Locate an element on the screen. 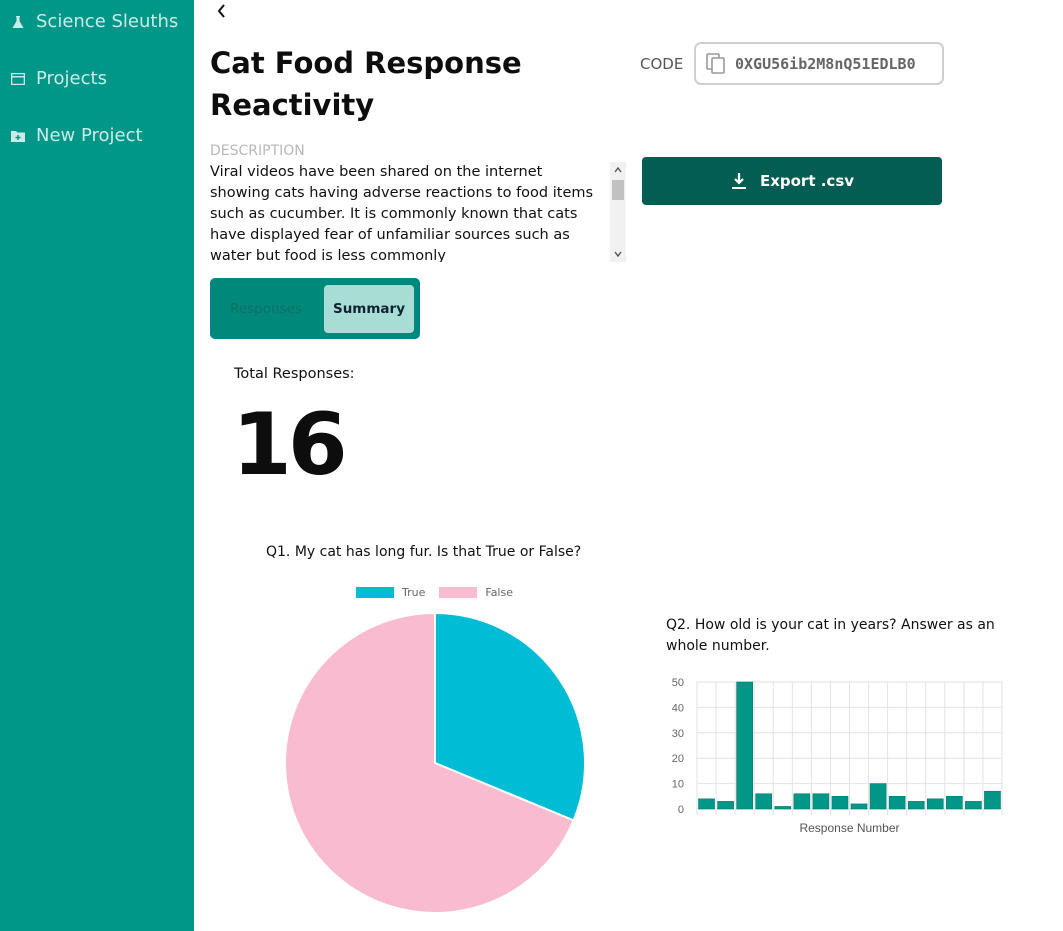 This screenshot has width=1063, height=931. copy-icon is located at coordinates (716, 63).